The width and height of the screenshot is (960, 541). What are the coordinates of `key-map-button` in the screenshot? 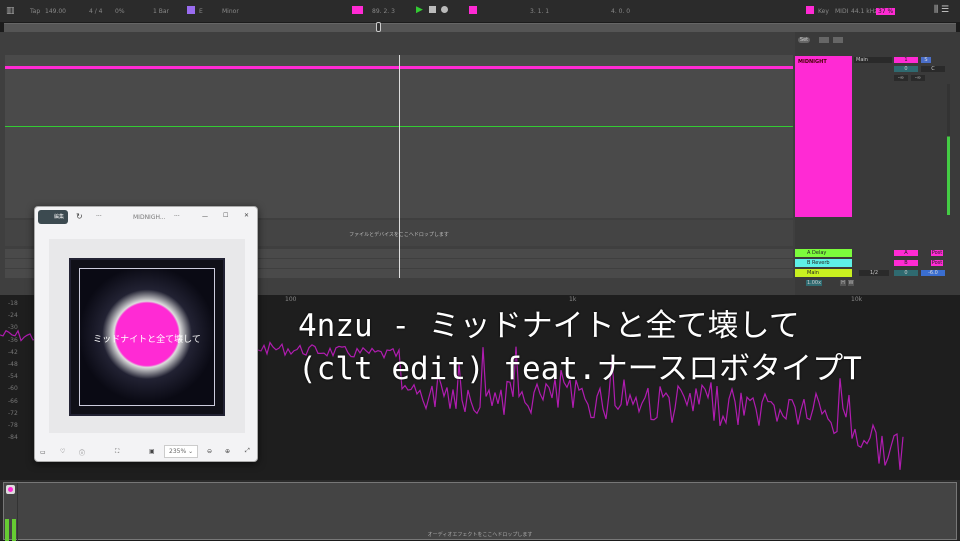 It's located at (810, 10).